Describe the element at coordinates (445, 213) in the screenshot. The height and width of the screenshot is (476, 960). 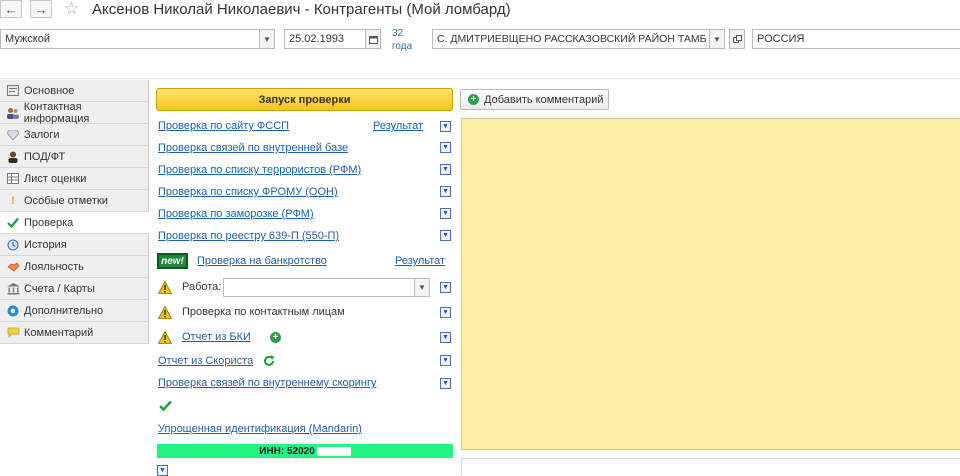
I see `freeze-expand-button: ▼` at that location.